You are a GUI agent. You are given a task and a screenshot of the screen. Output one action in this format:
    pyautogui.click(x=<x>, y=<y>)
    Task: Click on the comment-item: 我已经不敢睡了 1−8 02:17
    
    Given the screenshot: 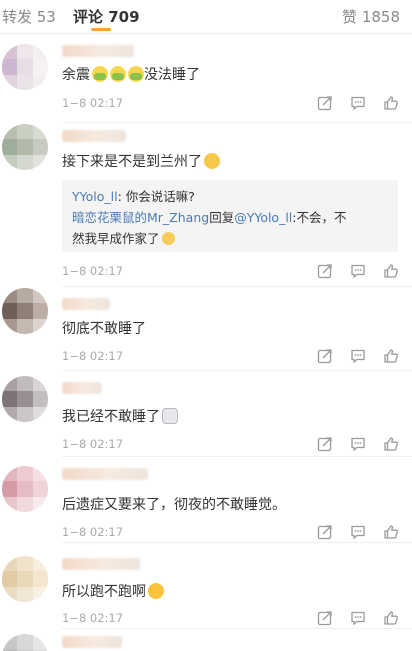 What is the action you would take?
    pyautogui.click(x=206, y=415)
    